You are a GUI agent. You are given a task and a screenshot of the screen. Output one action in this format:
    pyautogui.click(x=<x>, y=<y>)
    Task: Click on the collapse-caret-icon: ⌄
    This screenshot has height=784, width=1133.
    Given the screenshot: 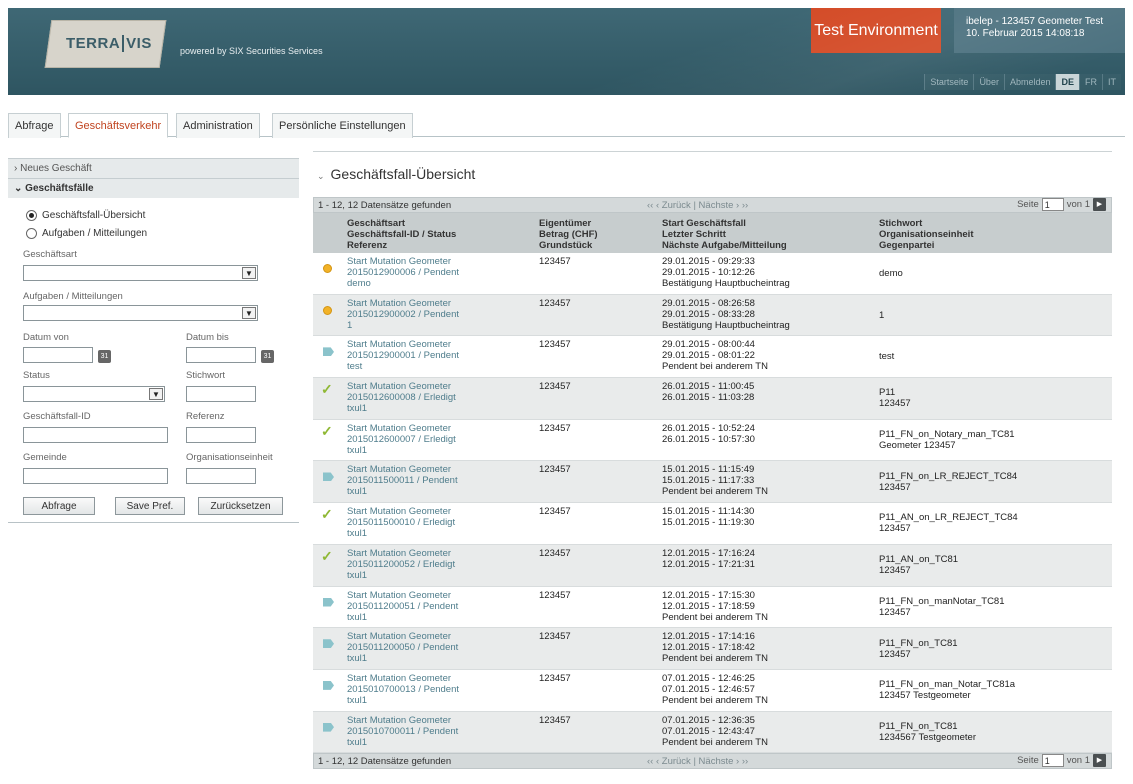 What is the action you would take?
    pyautogui.click(x=321, y=176)
    